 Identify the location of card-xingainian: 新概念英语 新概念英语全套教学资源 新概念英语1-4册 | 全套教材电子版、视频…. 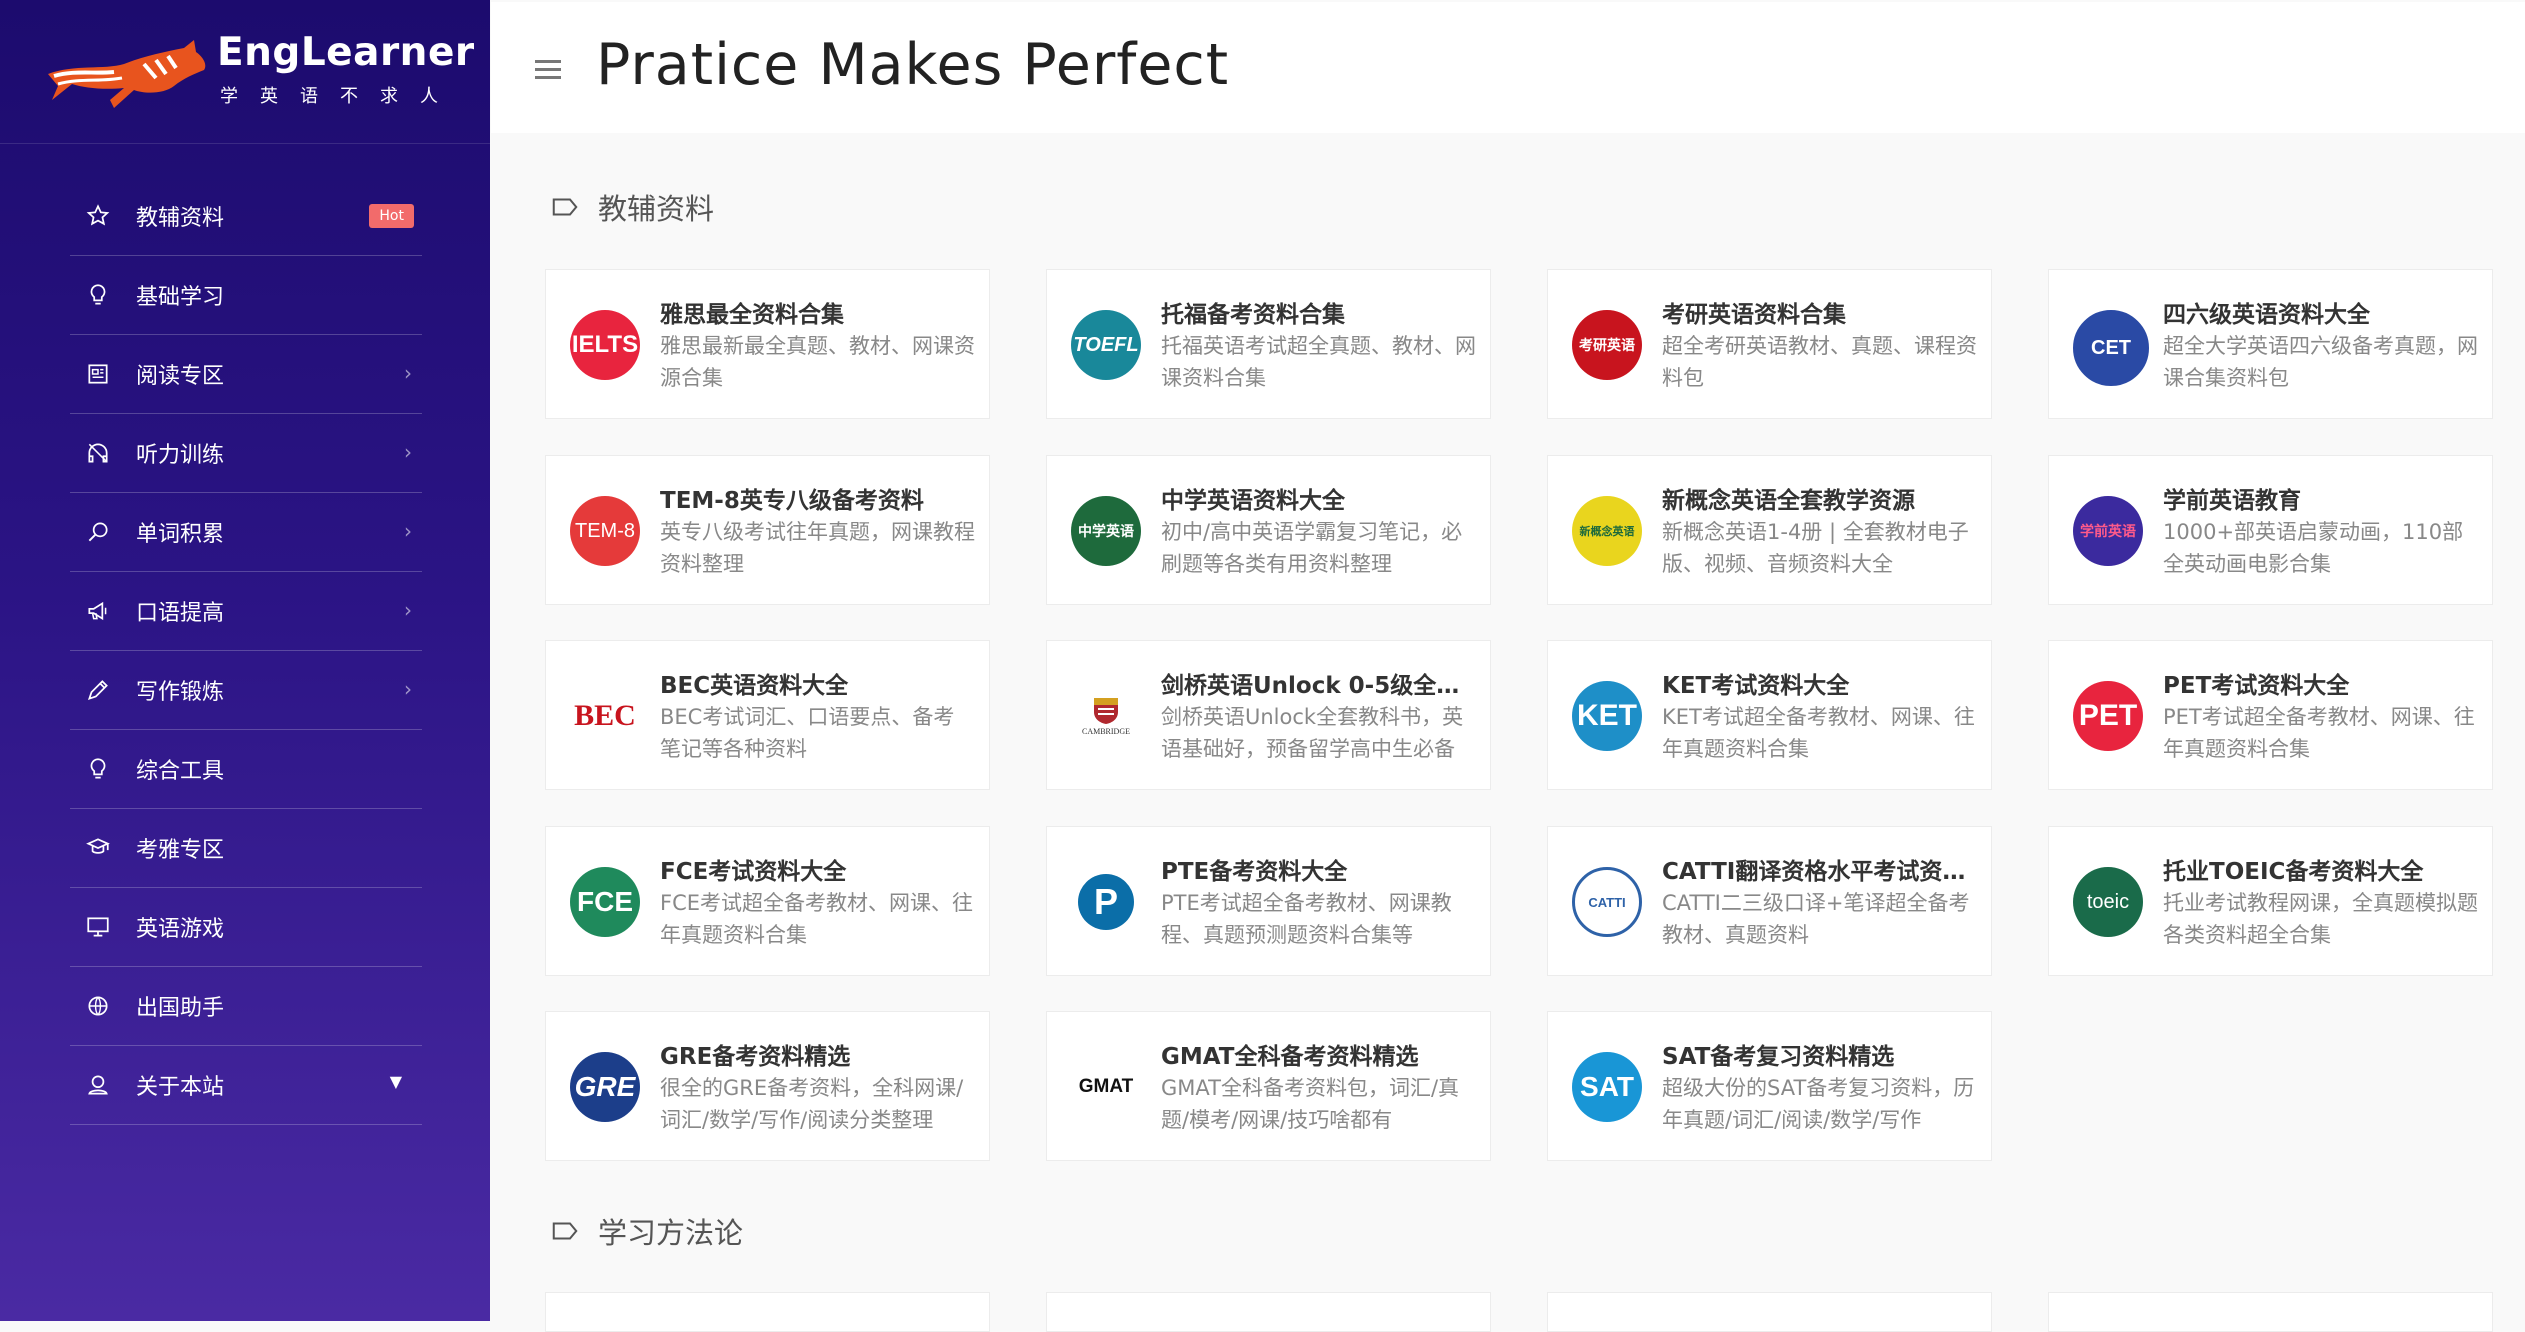
(1769, 530).